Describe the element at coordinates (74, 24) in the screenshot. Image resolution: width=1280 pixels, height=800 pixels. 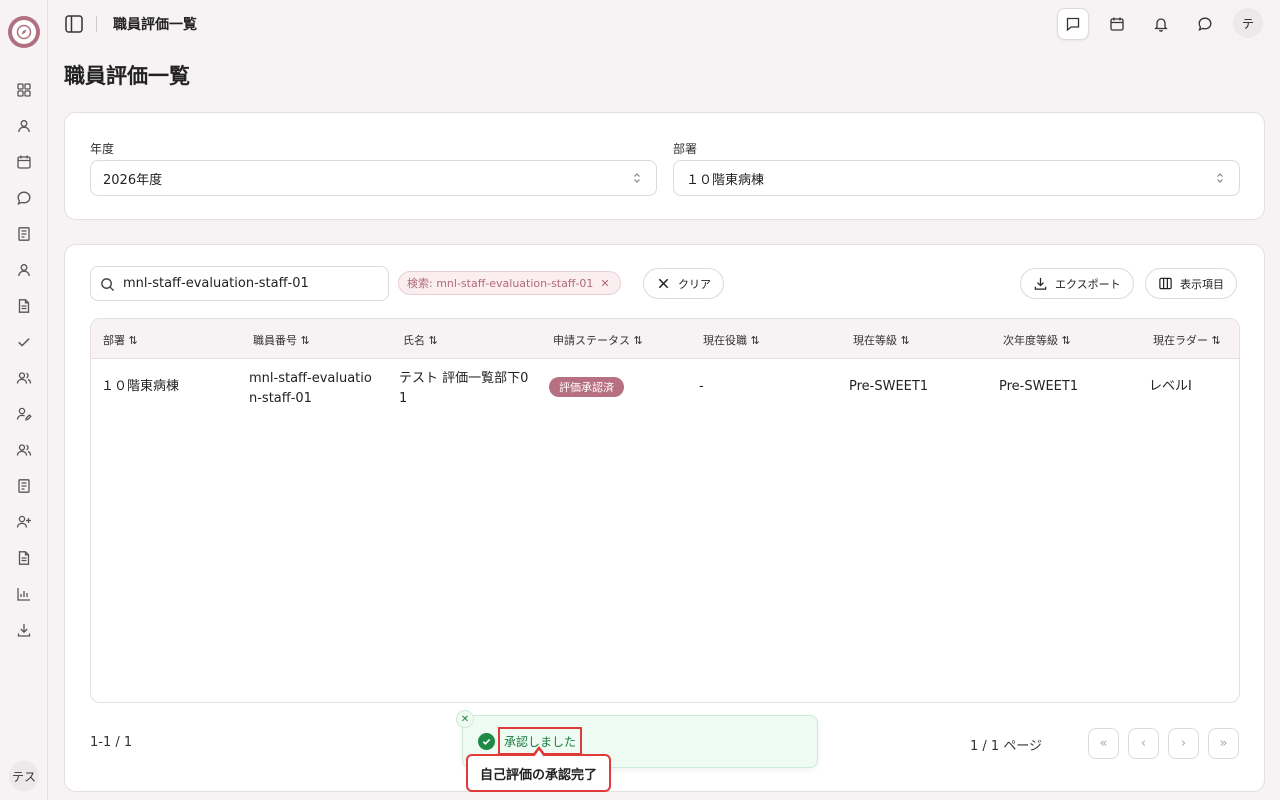
I see `sidebar-toggle-icon` at that location.